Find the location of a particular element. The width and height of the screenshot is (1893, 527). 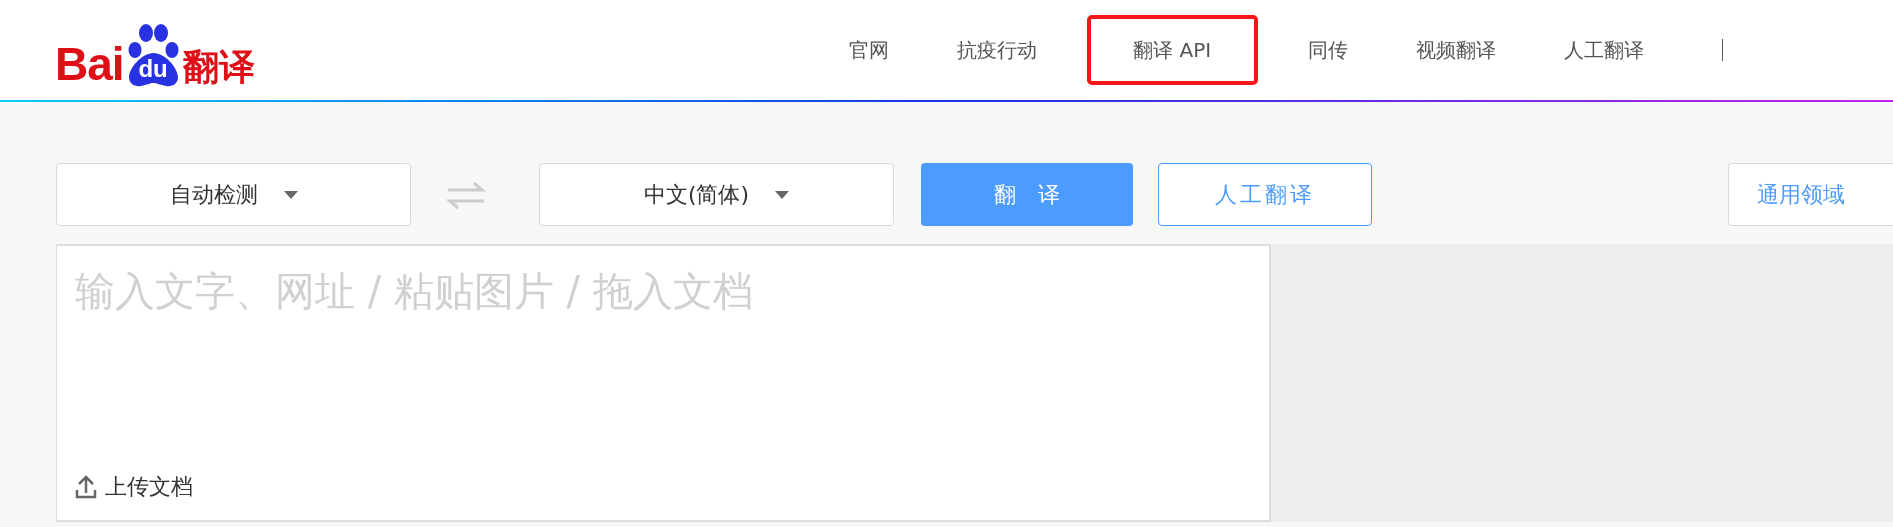

logo-text: 翻译 is located at coordinates (218, 67).